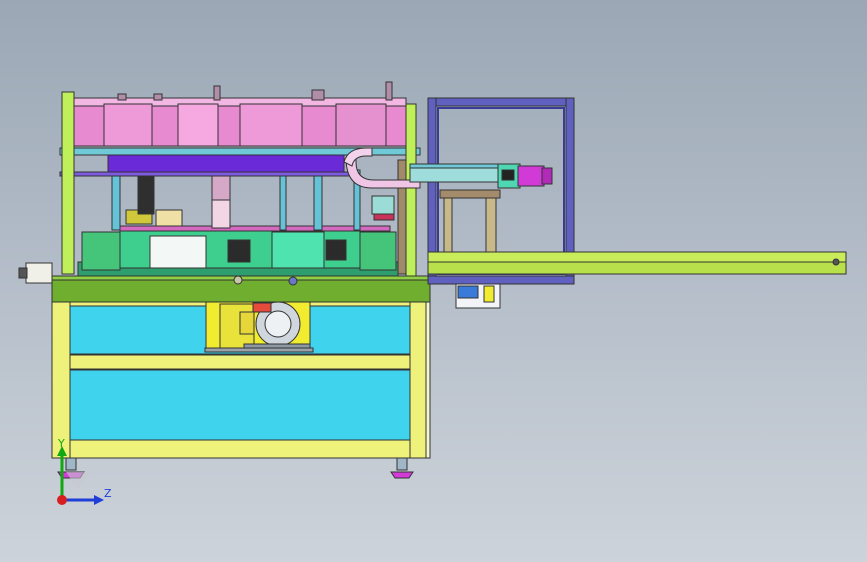 This screenshot has width=867, height=562. What do you see at coordinates (508, 175) in the screenshot?
I see `servo-label` at bounding box center [508, 175].